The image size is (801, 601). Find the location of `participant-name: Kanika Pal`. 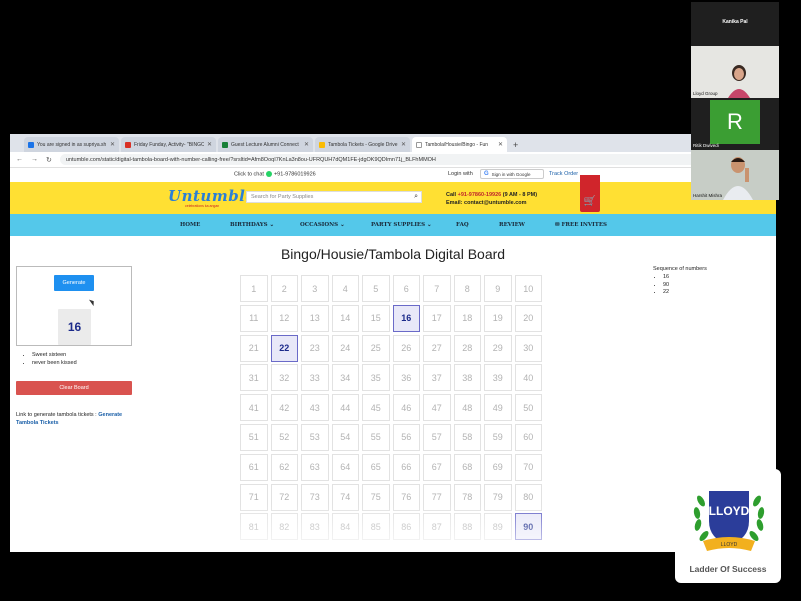

participant-name: Kanika Pal is located at coordinates (735, 22).